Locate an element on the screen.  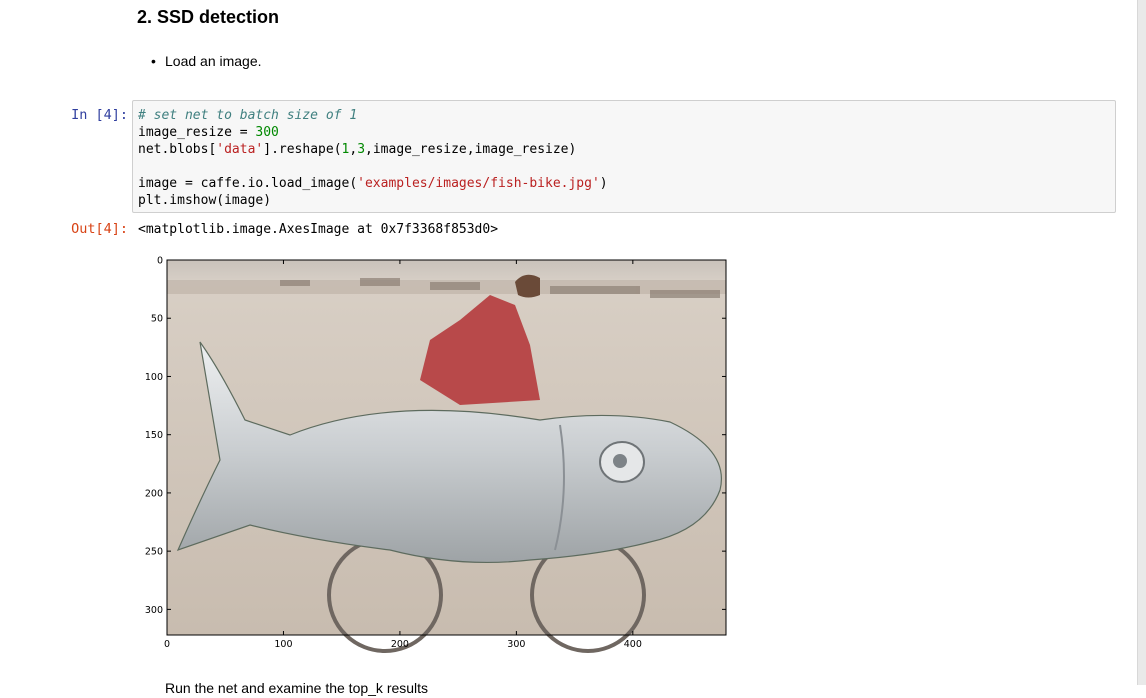
code-token: # set net to batch size of 1 is located at coordinates (248, 115).